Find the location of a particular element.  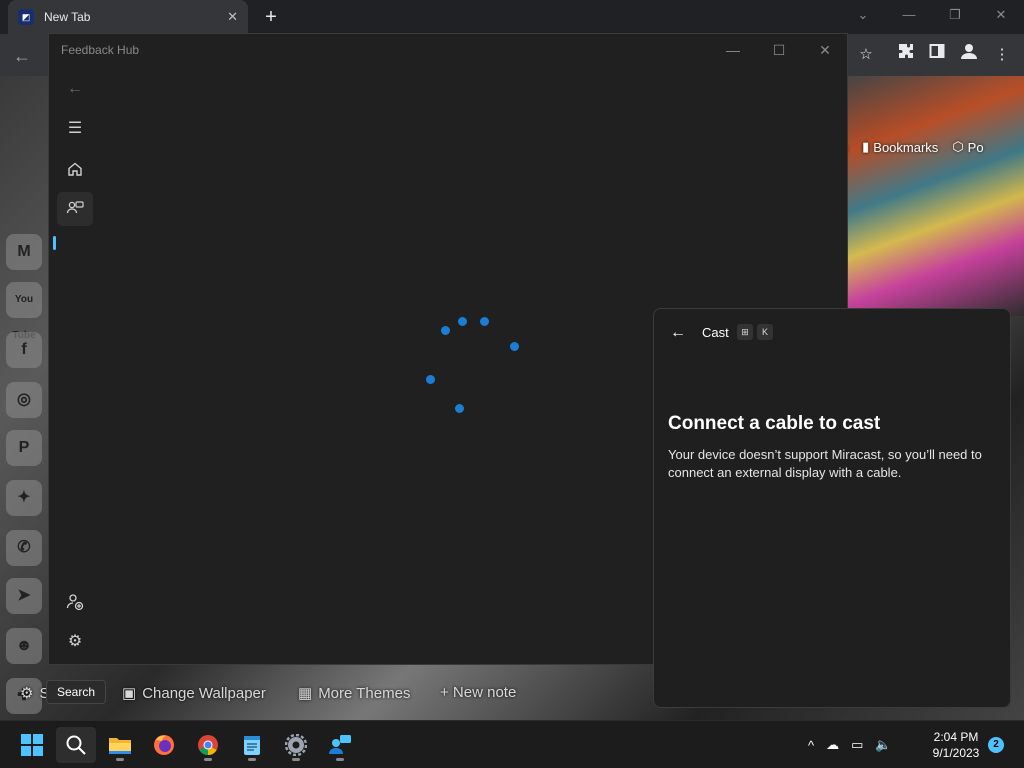

search-icon is located at coordinates (76, 745).